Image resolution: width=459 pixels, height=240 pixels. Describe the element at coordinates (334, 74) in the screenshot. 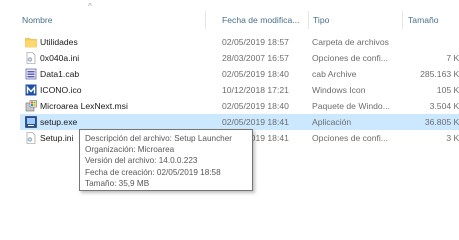

I see `file-type: cab Archive` at that location.